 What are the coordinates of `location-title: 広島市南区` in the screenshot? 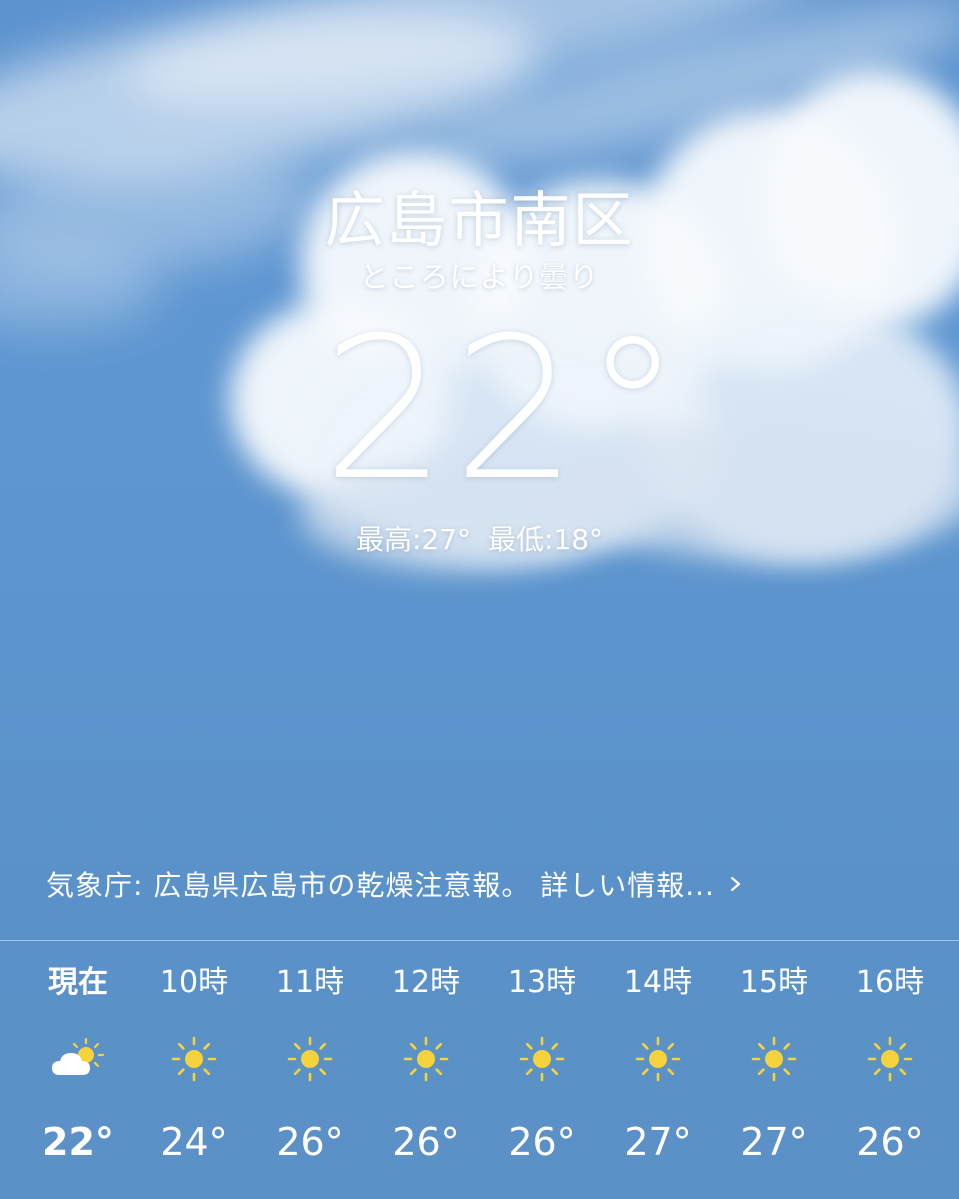 It's located at (479, 221).